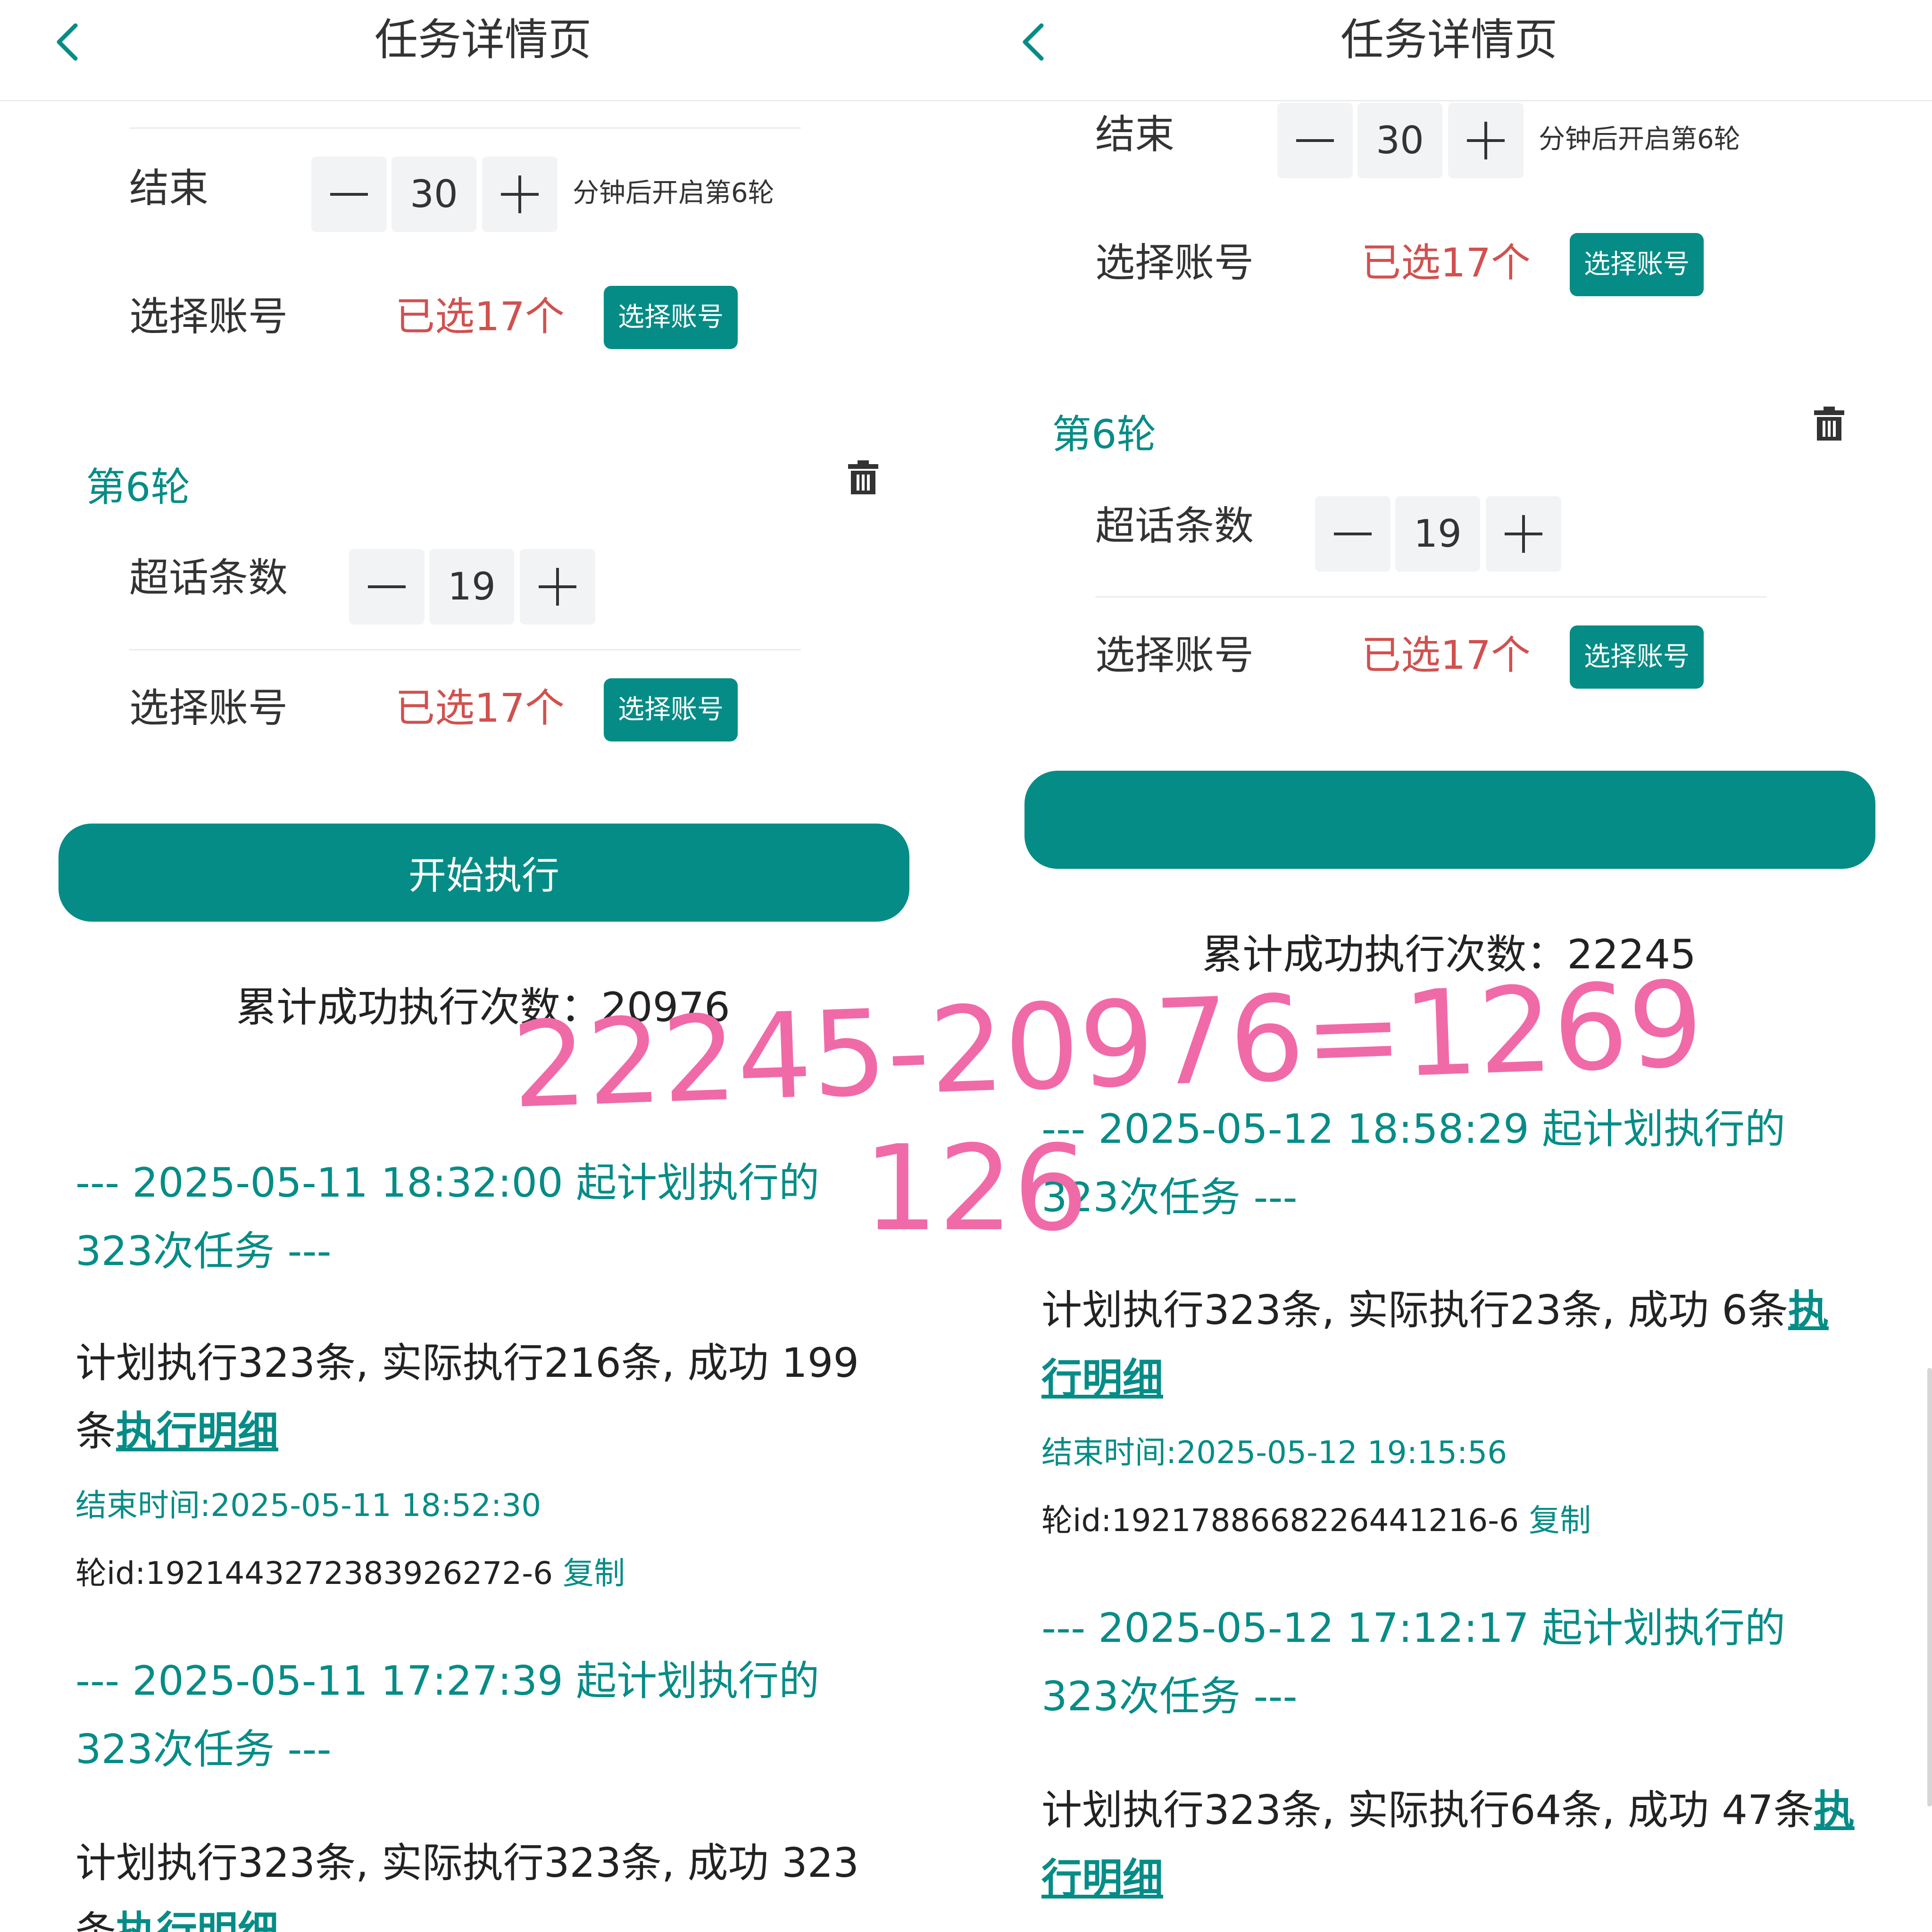 The width and height of the screenshot is (1932, 1932). I want to click on end-time: 结束时间:2025-05-11 18:52:30, so click(308, 1505).